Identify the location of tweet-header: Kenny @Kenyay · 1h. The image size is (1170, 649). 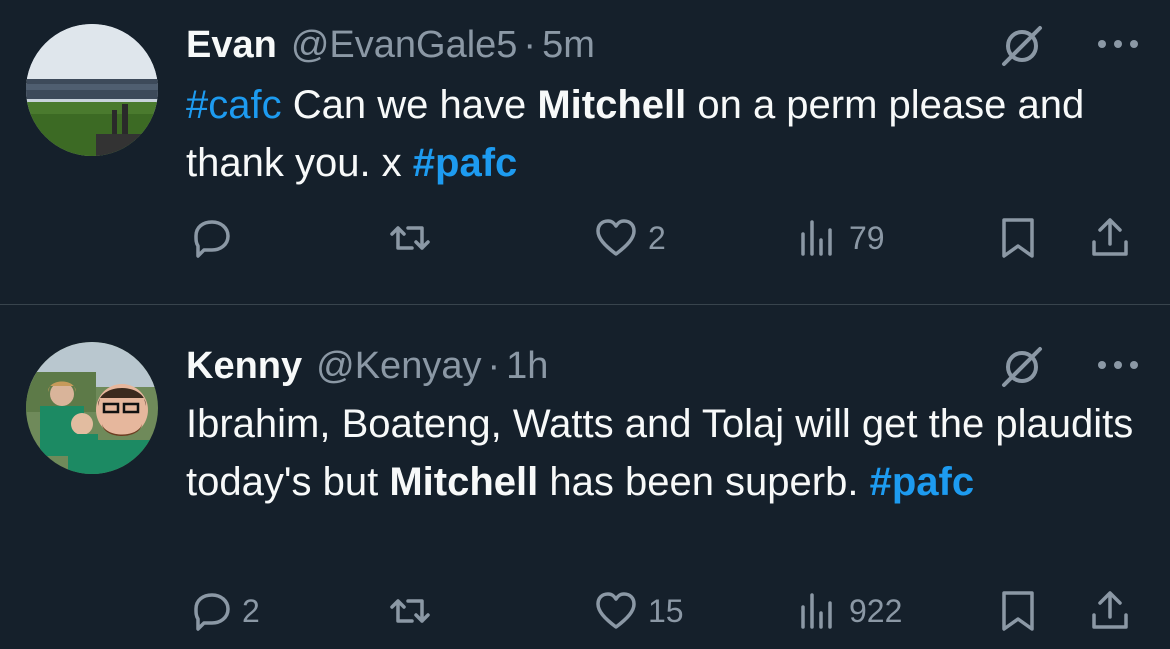
(367, 366).